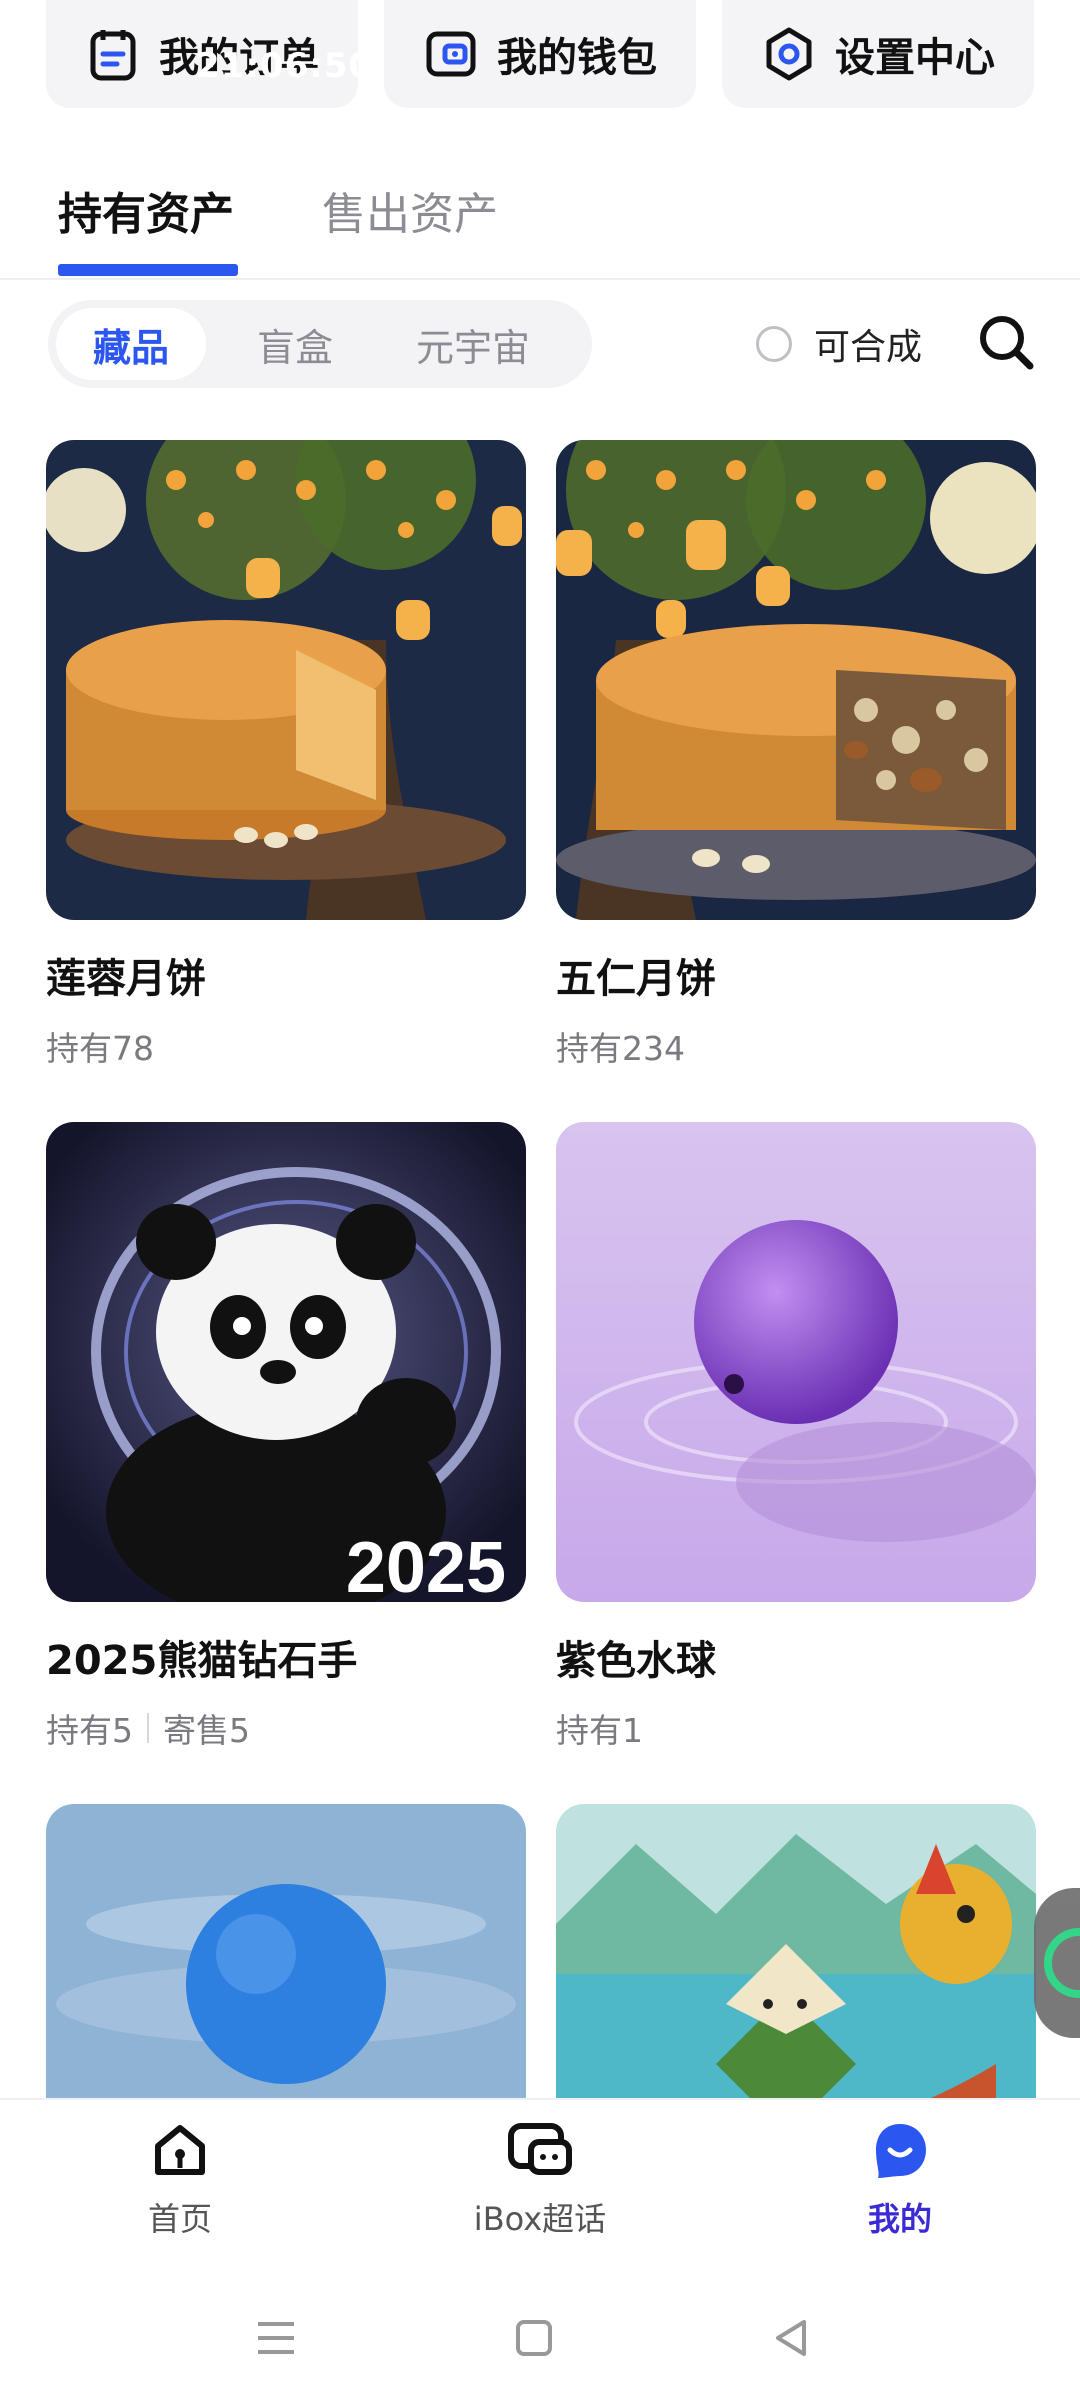 This screenshot has height=2400, width=1080. I want to click on tab-underline, so click(148, 270).